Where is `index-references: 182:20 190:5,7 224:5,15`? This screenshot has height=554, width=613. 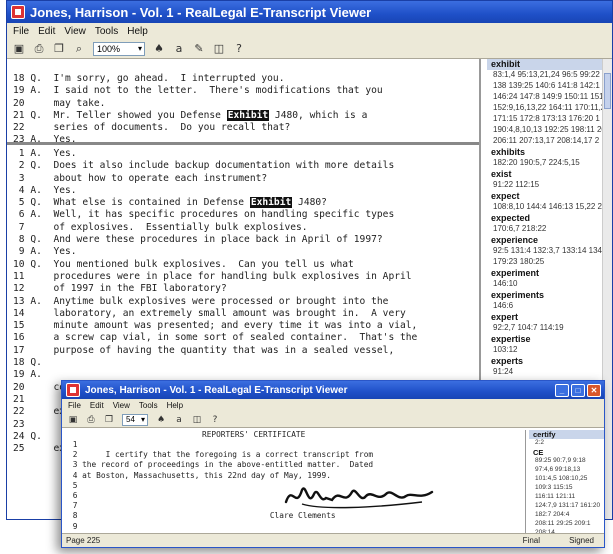
index-references: 182:20 190:5,7 224:5,15 is located at coordinates (549, 163).